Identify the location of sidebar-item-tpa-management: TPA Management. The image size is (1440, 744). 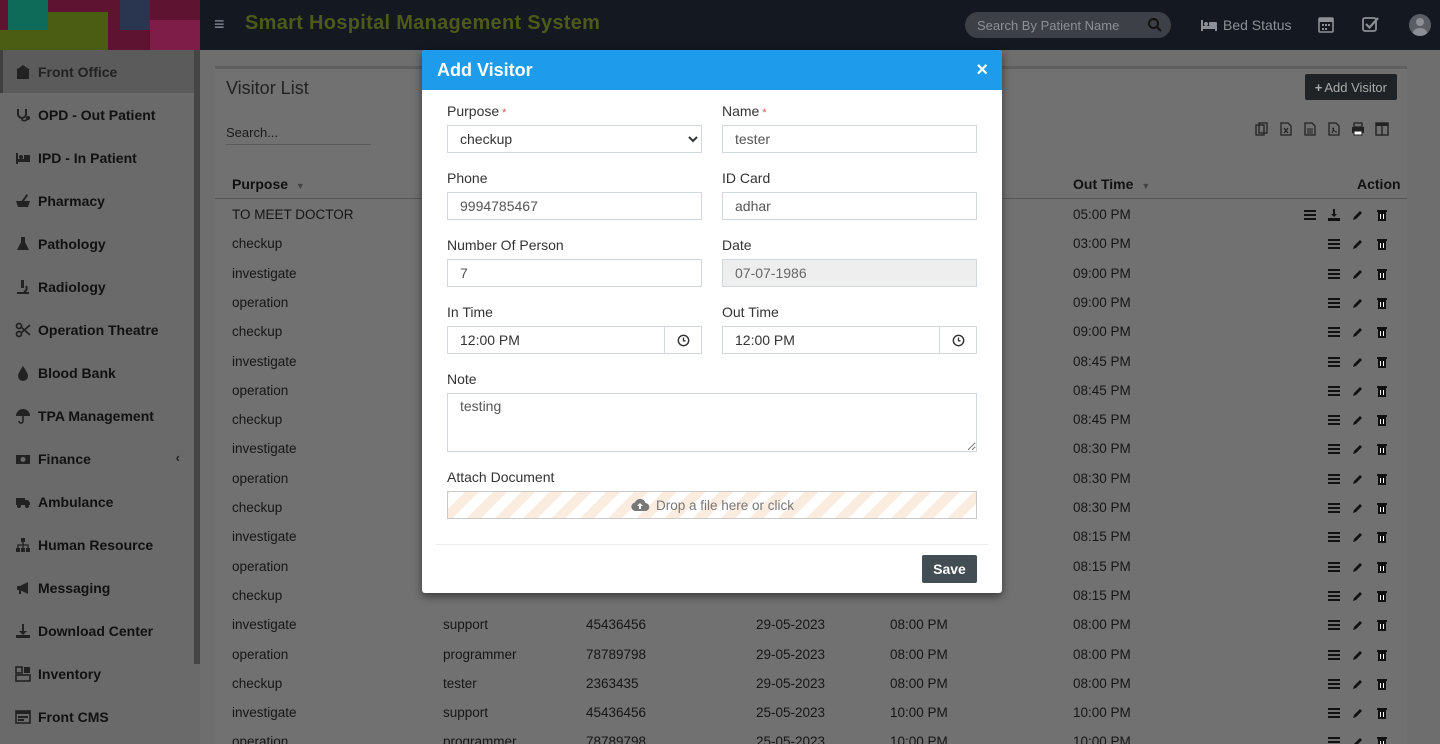
(97, 415).